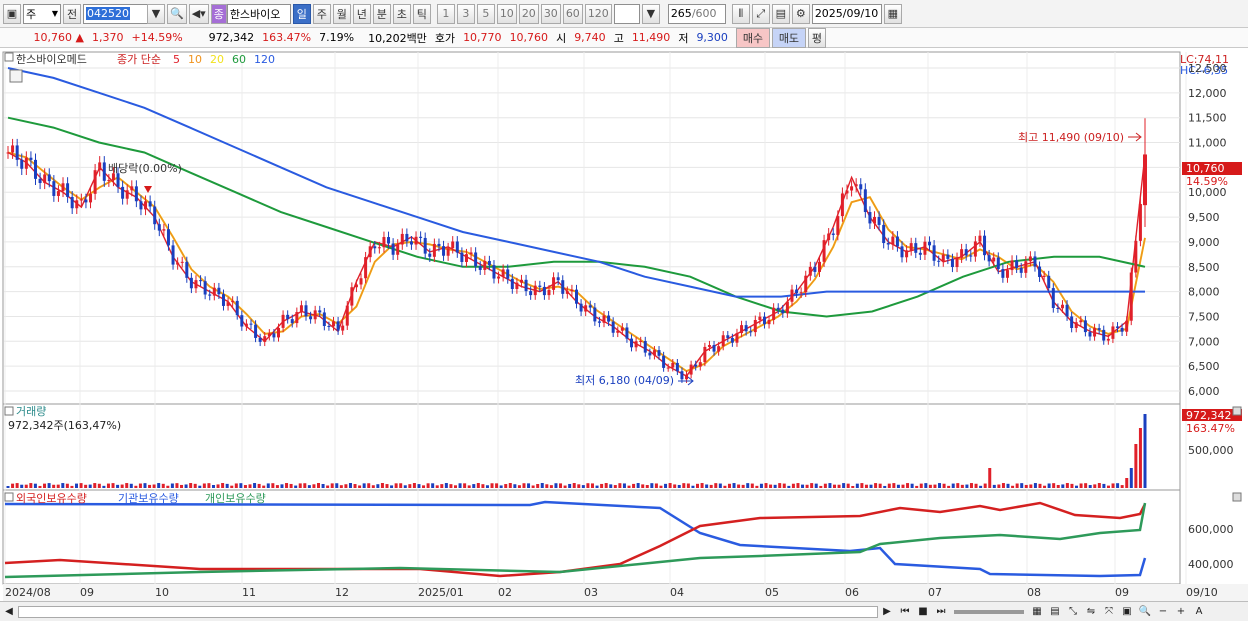  I want to click on period-tab-3: 년, so click(361, 13).